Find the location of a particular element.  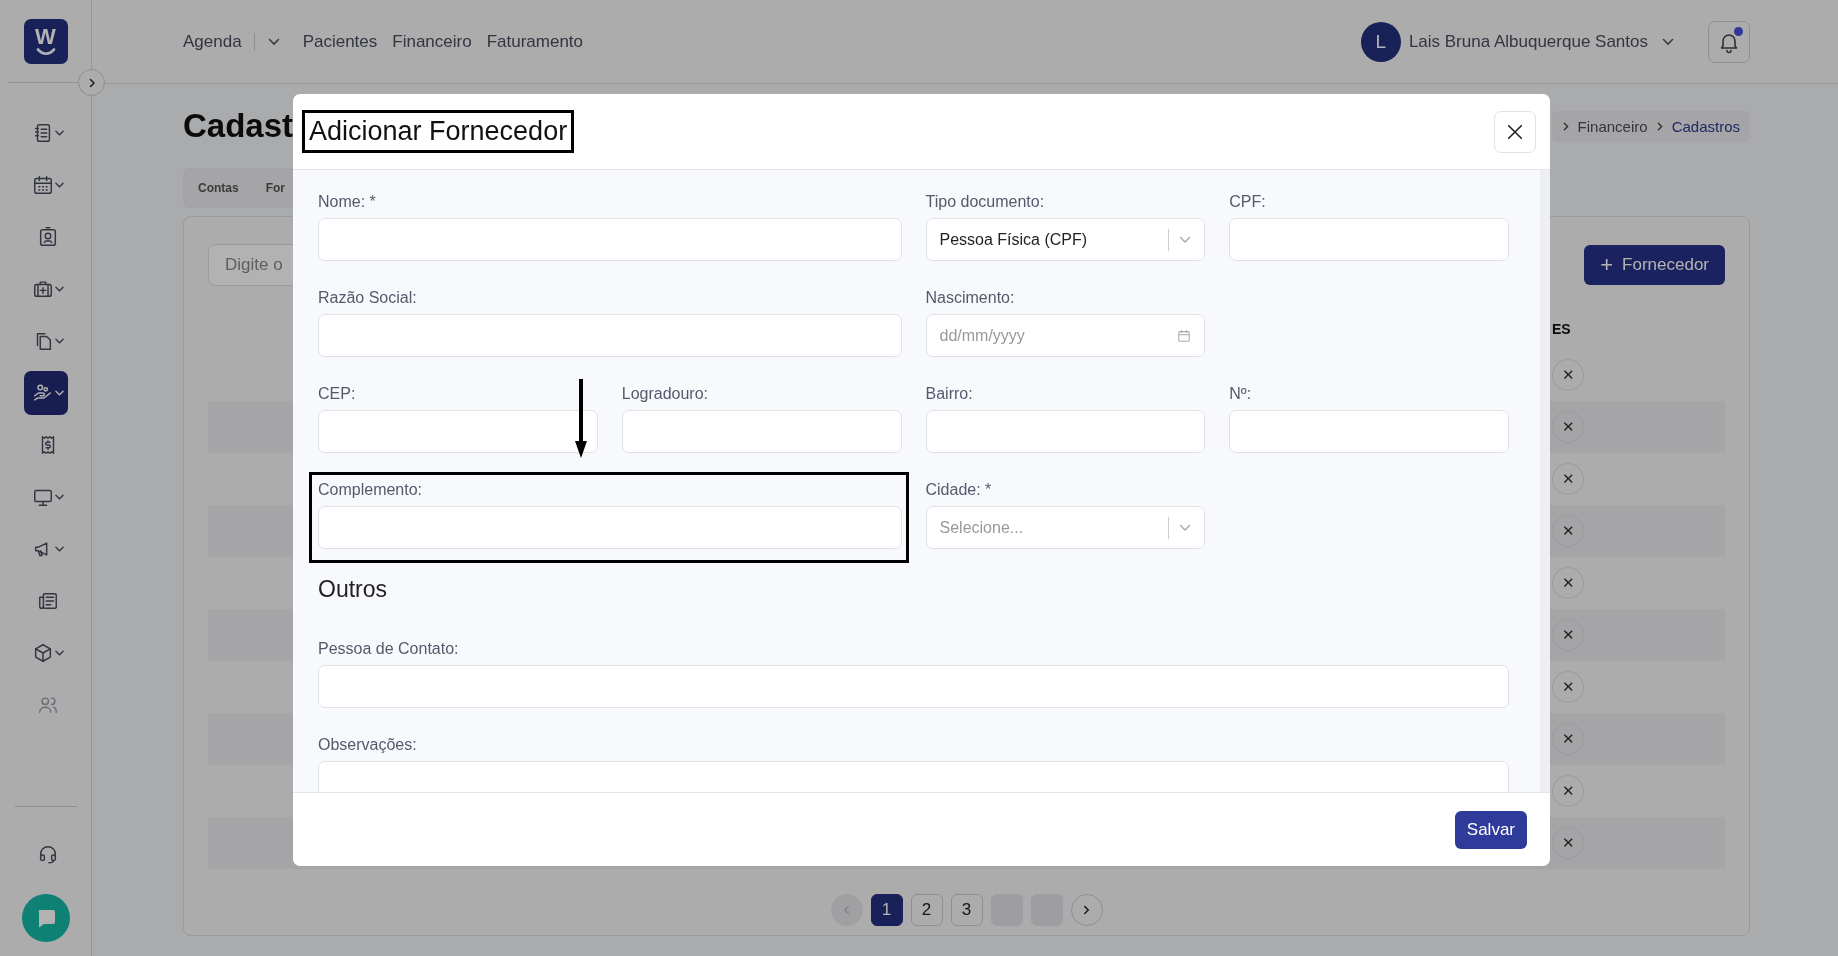

close-icon is located at coordinates (1515, 131).